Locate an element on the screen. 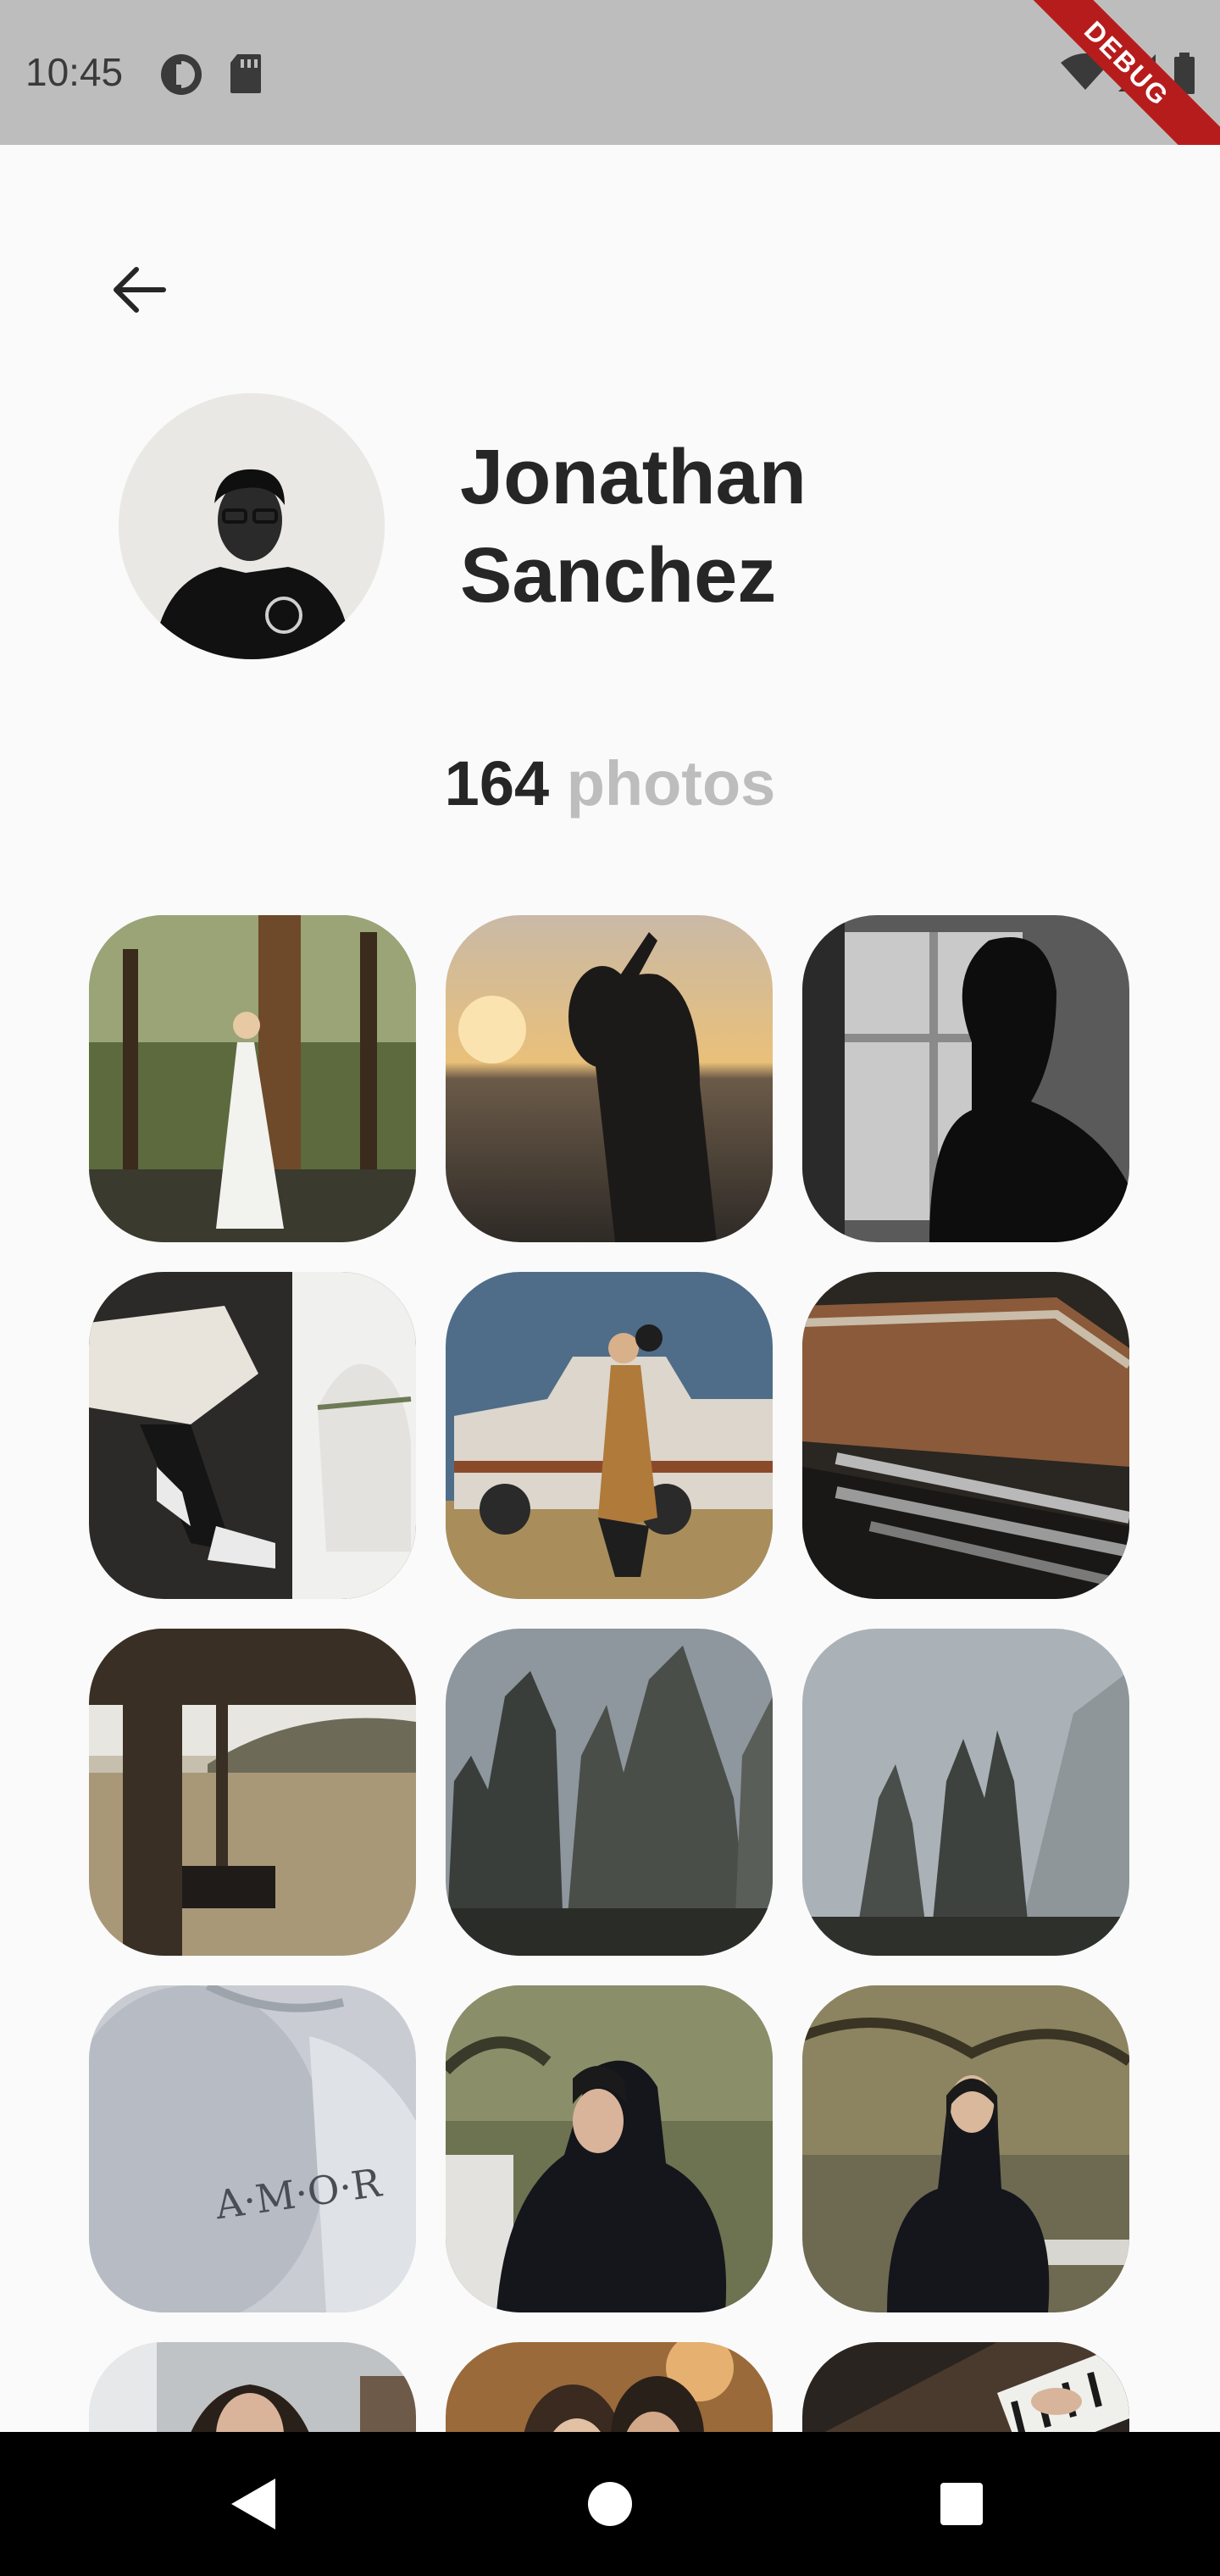  photo-piano-keys is located at coordinates (965, 2387).